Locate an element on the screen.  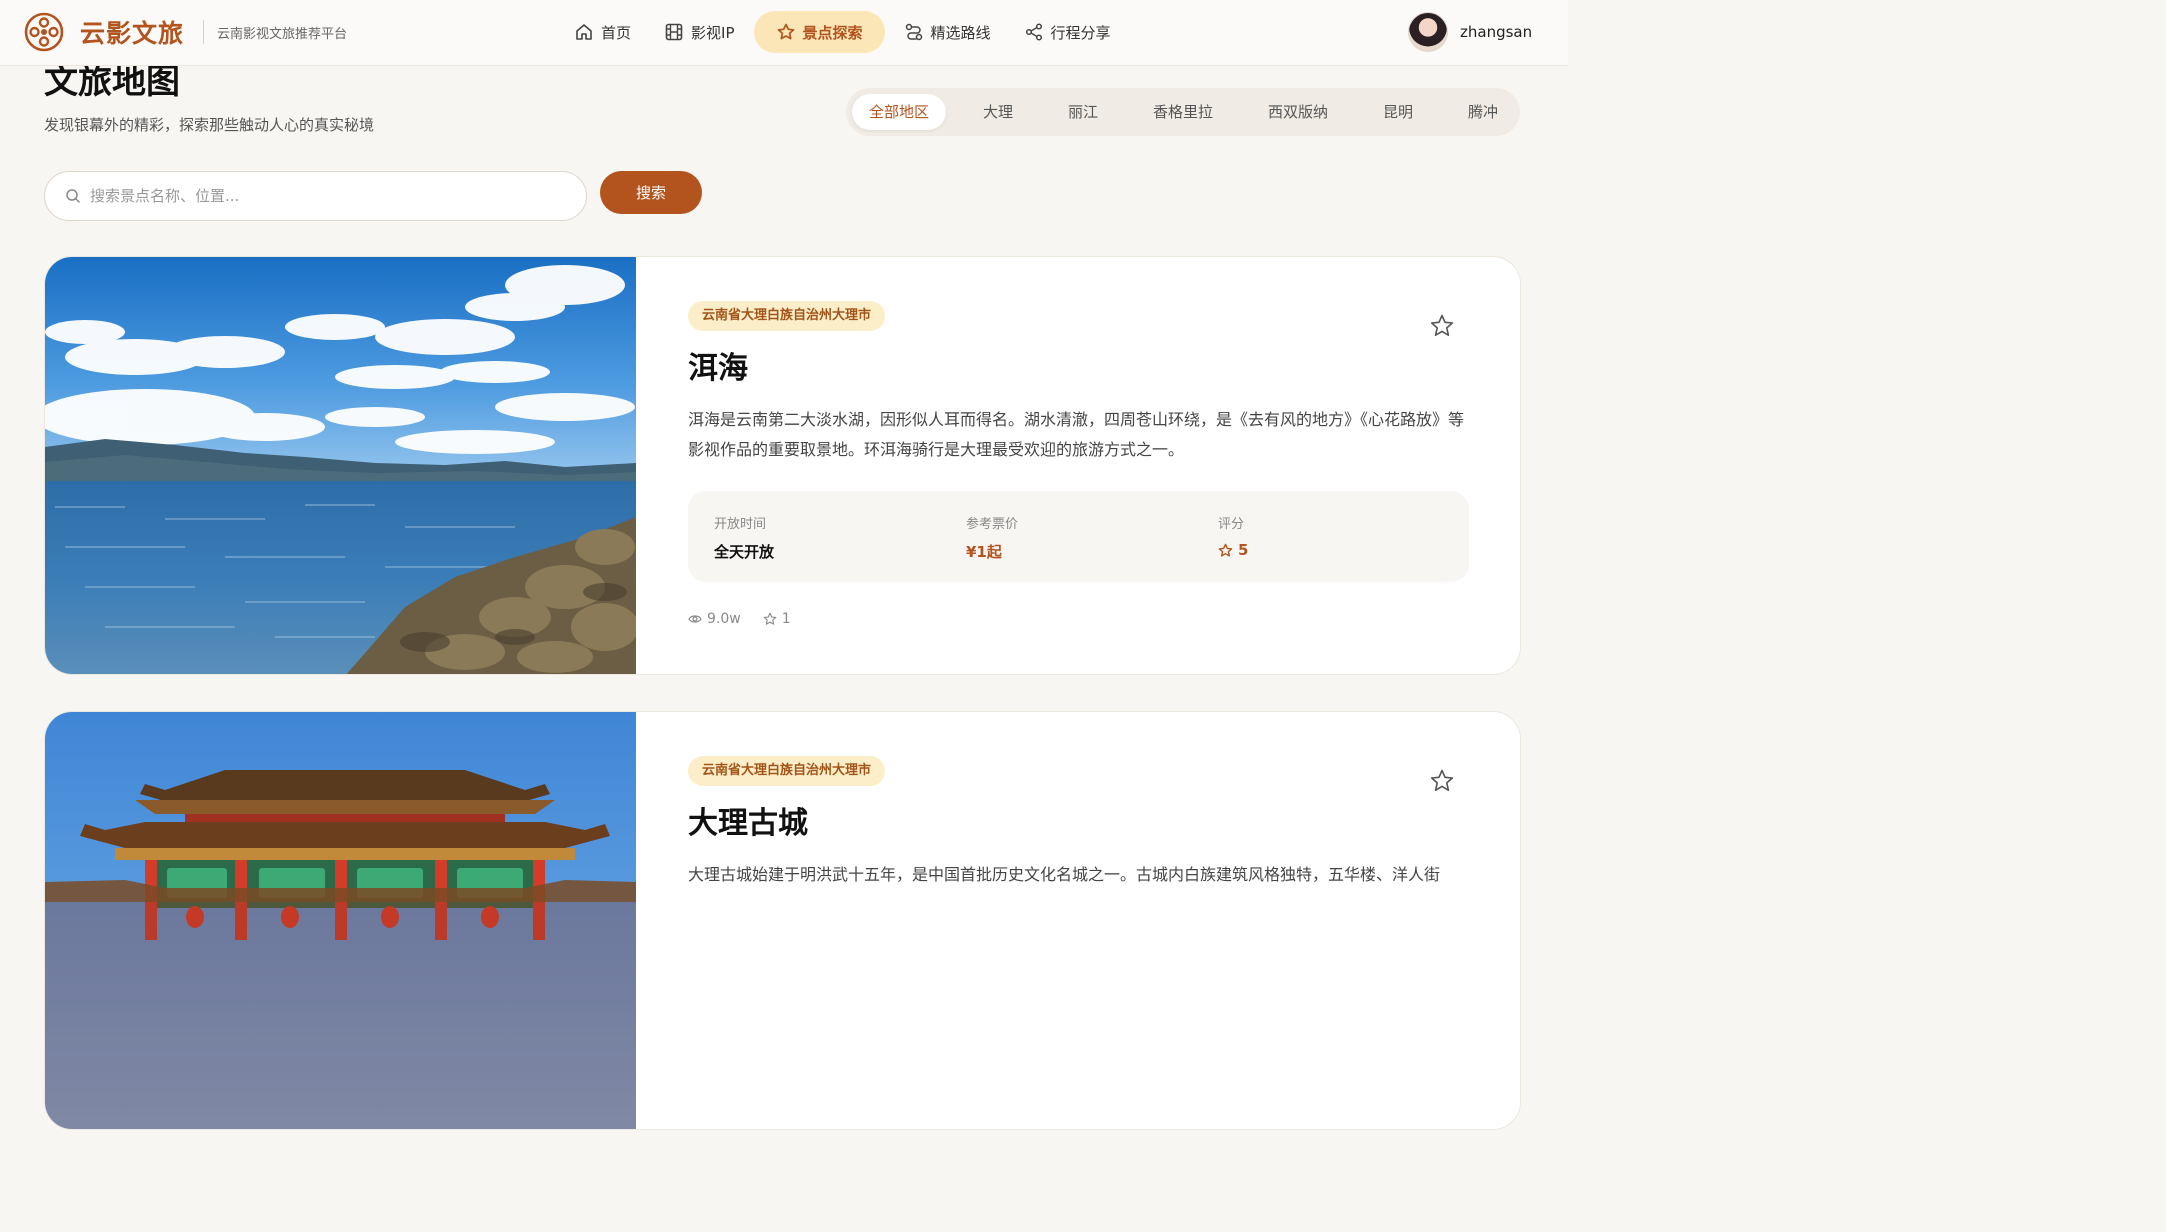
avatar is located at coordinates (1428, 32).